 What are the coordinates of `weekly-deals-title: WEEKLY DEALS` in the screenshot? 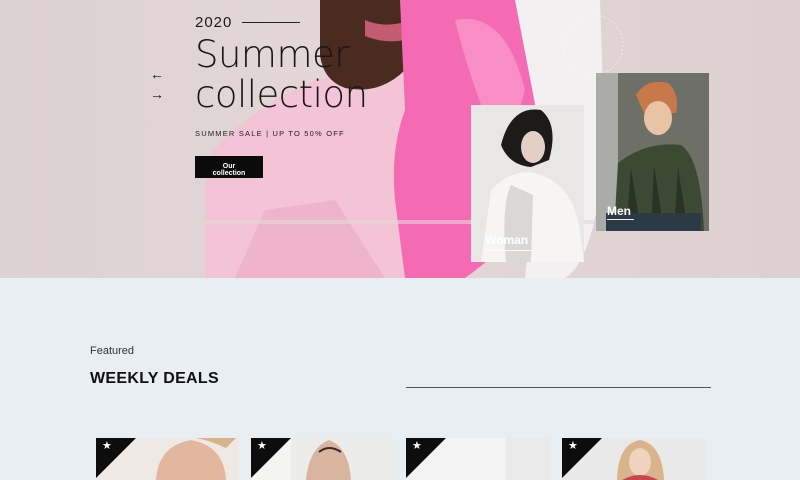 It's located at (154, 378).